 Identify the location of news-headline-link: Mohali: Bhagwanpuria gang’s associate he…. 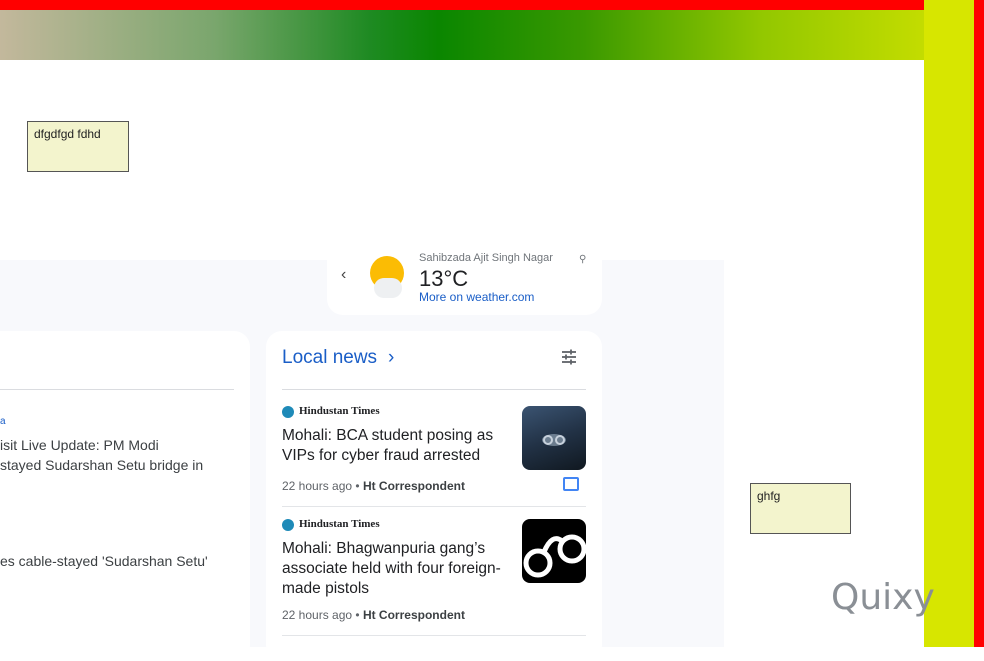
(398, 569).